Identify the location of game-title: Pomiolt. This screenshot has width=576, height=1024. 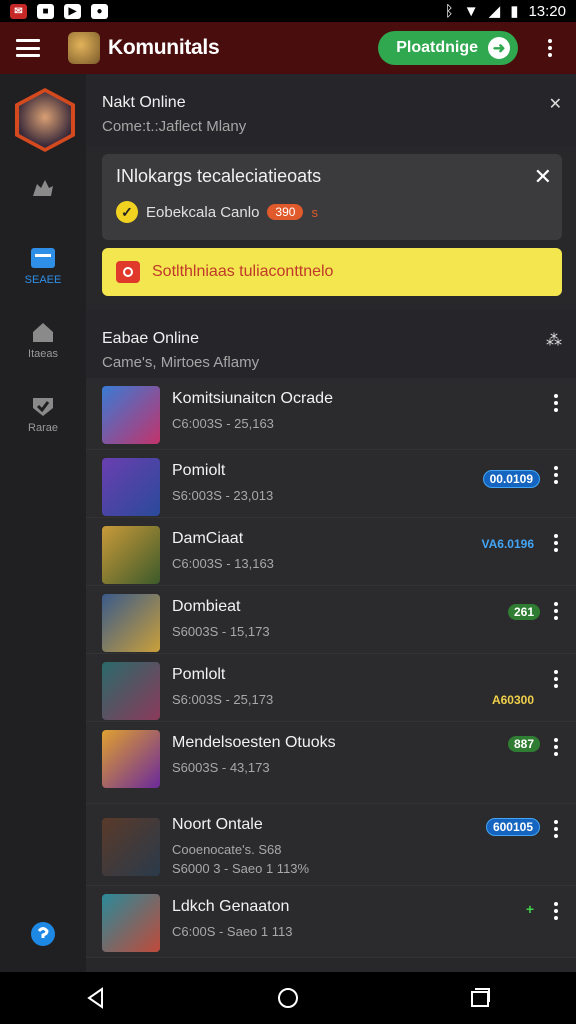
(199, 470).